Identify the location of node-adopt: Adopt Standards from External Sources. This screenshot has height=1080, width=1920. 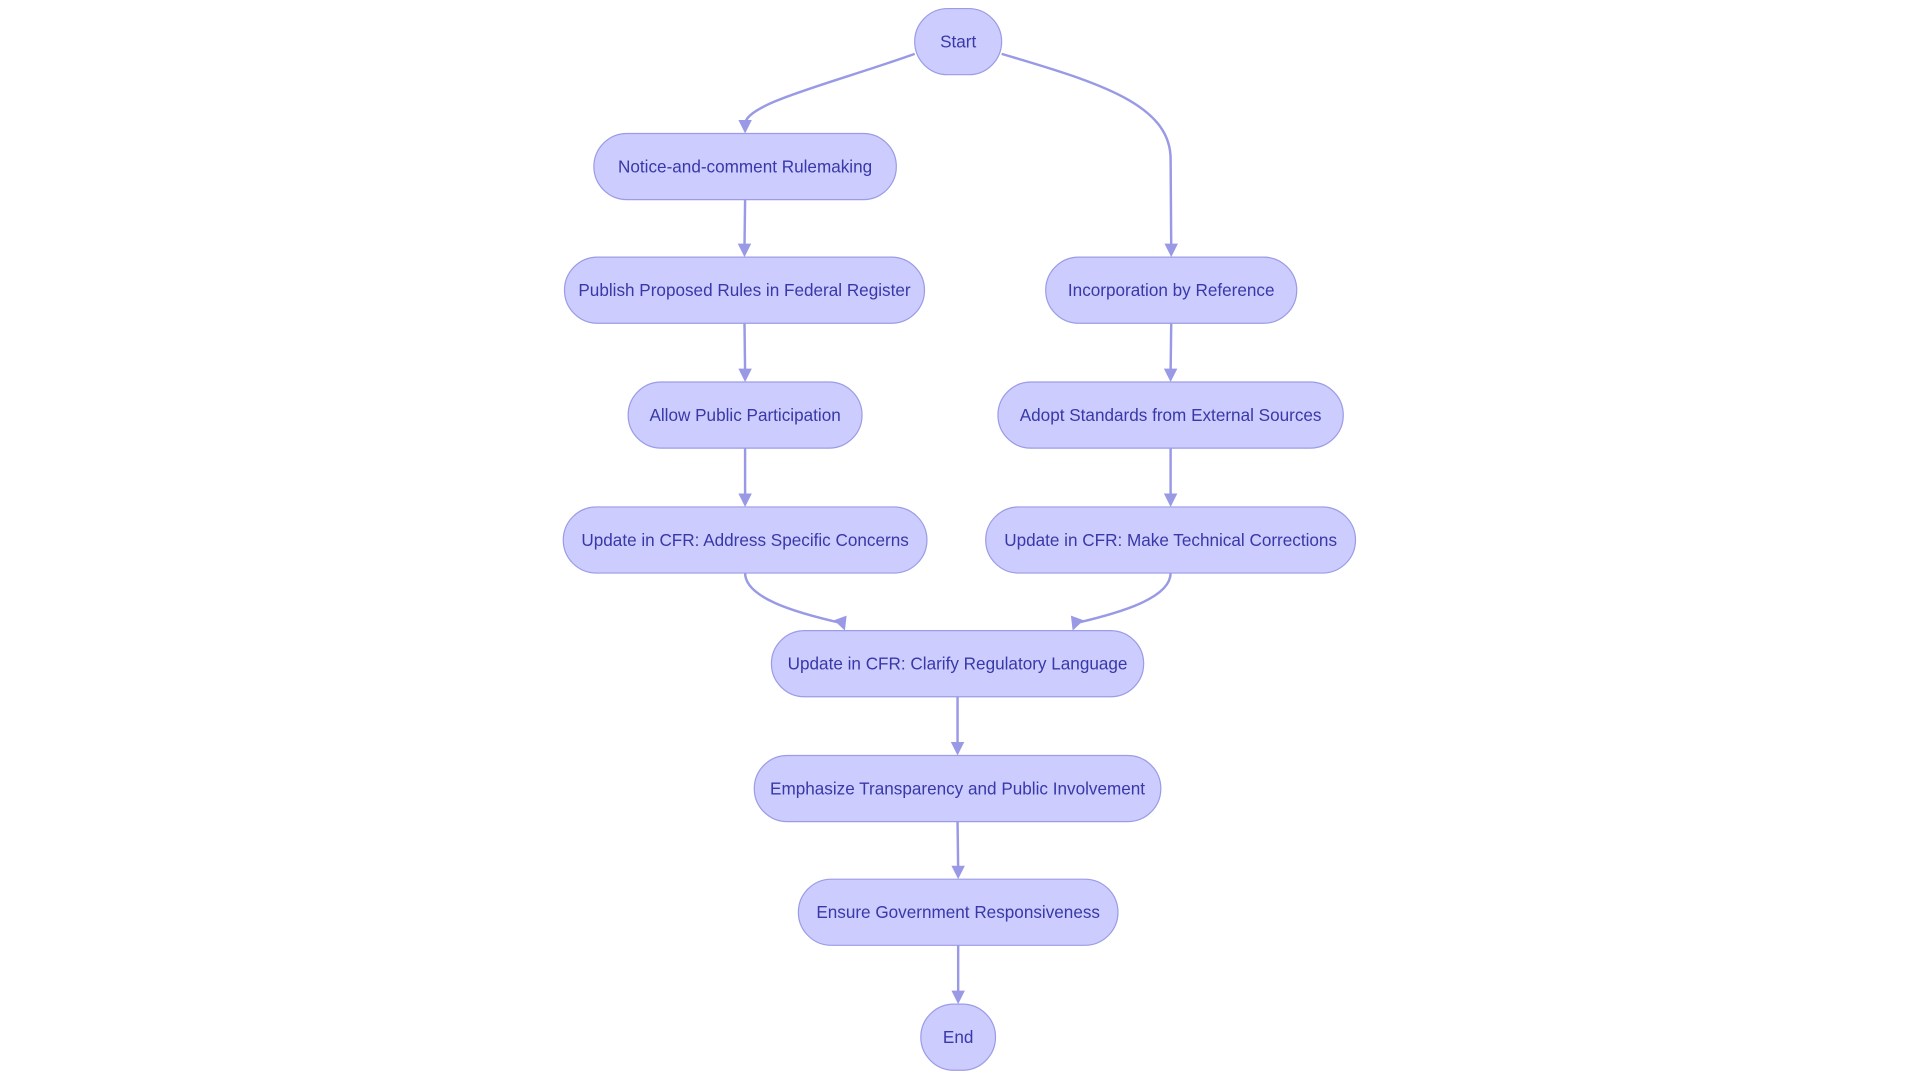
(1170, 415).